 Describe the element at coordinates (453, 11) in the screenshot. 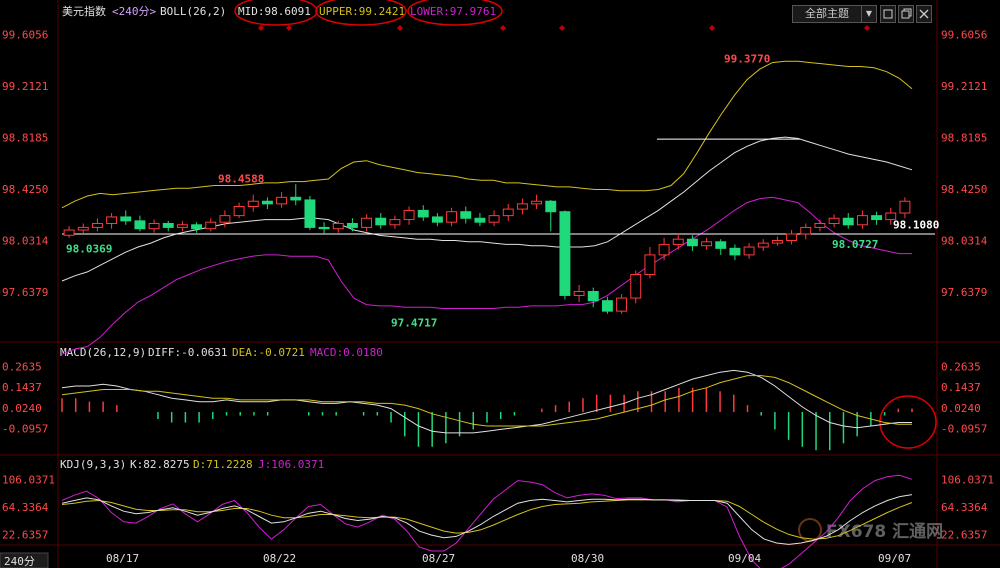

I see `lower-value: LOWER:97.9761` at that location.